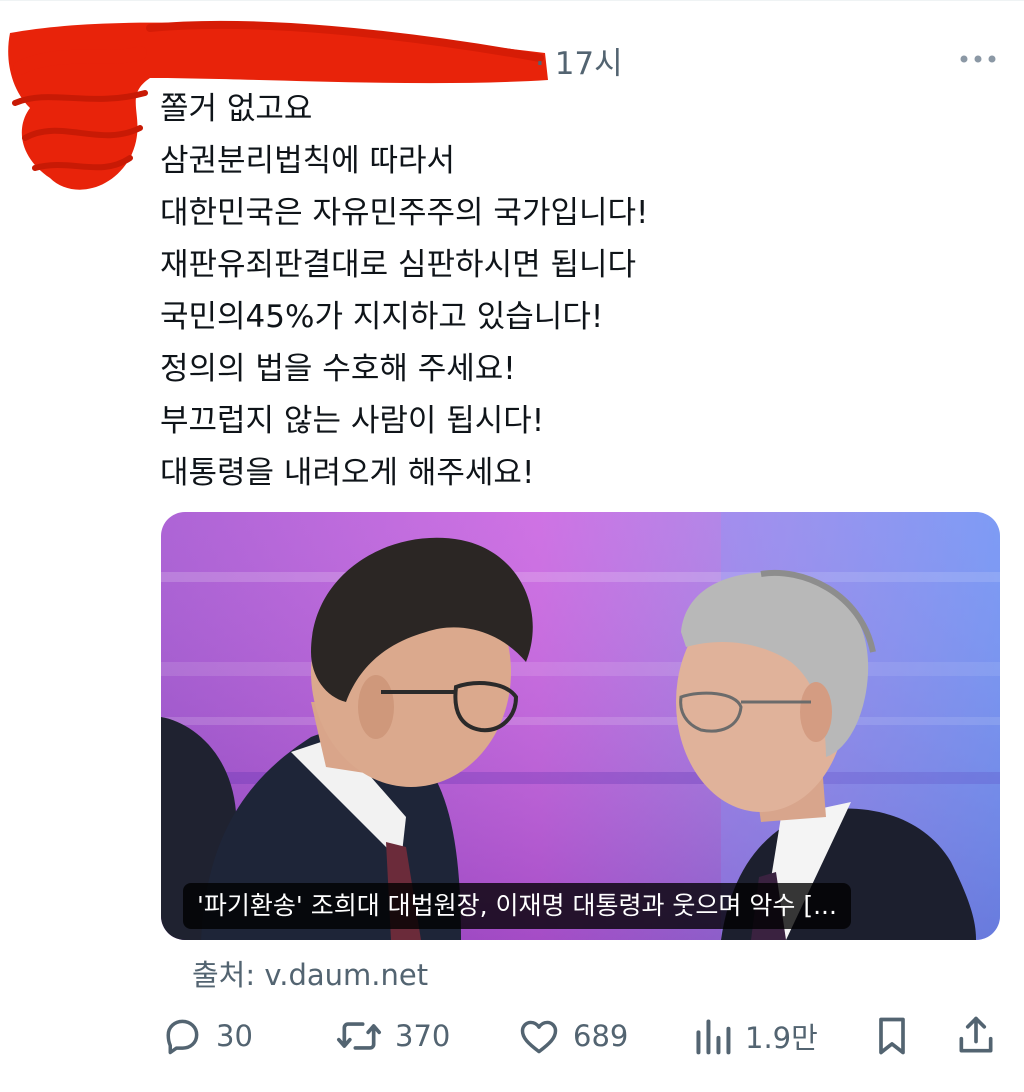 This screenshot has height=1092, width=1024. I want to click on tweet-timestamp: · 17시, so click(579, 60).